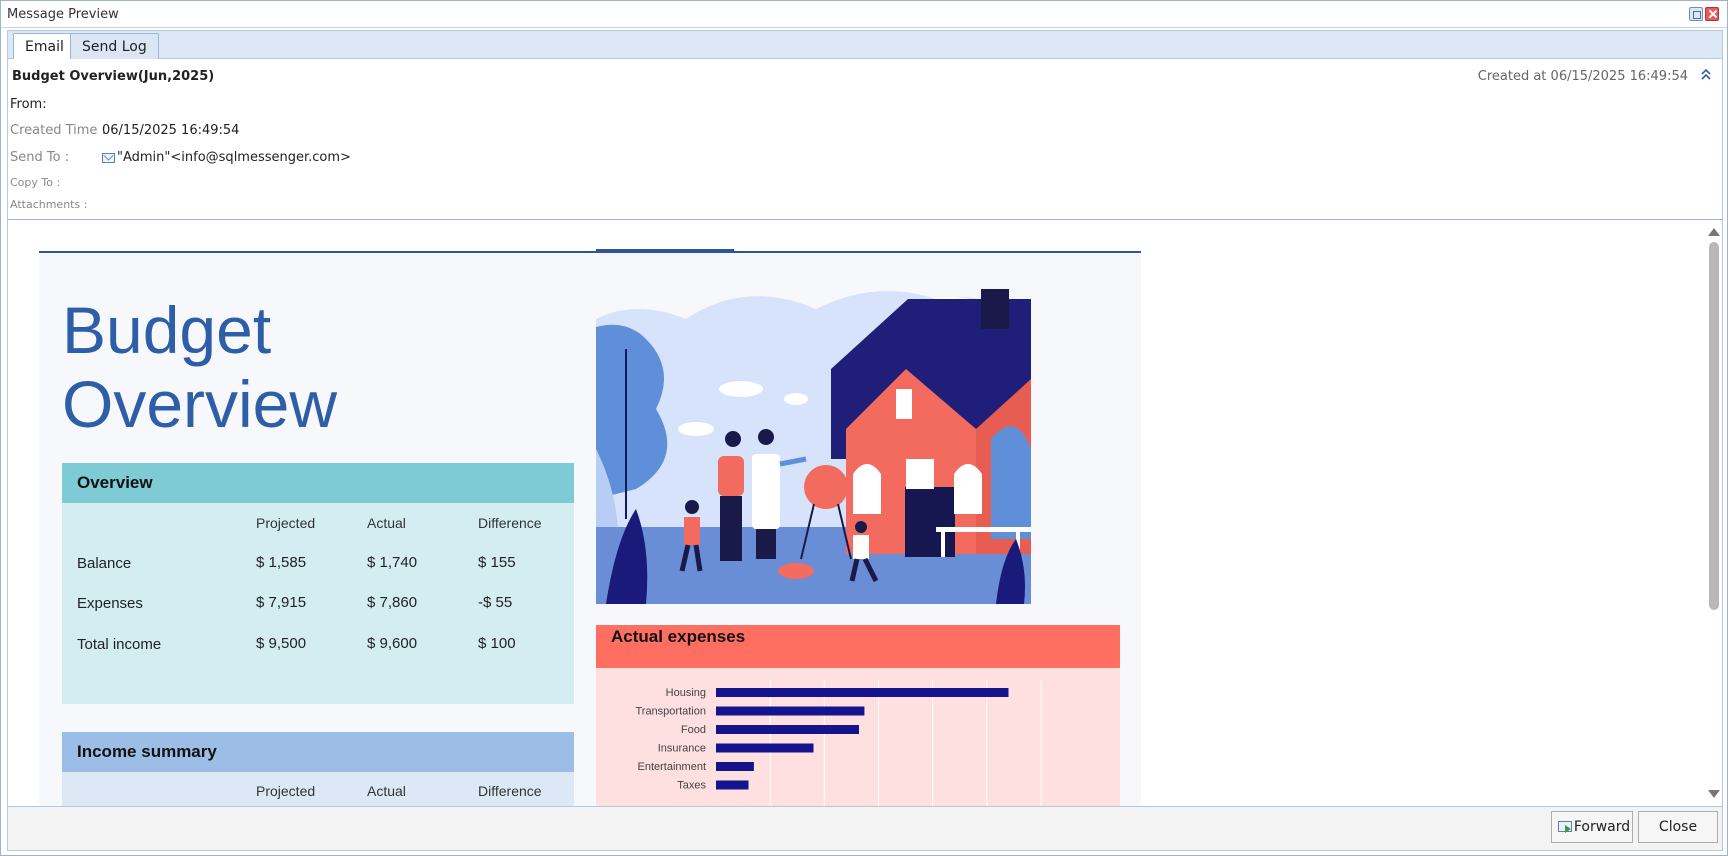  Describe the element at coordinates (167, 330) in the screenshot. I see `document-title-line-1: Budget` at that location.